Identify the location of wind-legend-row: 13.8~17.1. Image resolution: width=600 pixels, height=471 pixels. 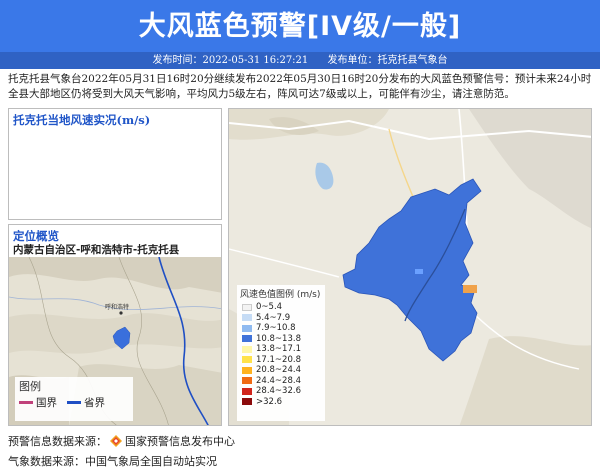
(281, 349).